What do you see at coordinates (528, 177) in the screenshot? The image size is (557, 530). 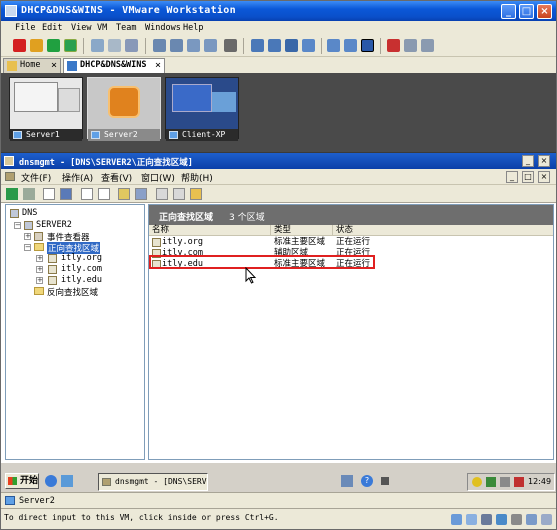 I see `child-restore-button: □` at bounding box center [528, 177].